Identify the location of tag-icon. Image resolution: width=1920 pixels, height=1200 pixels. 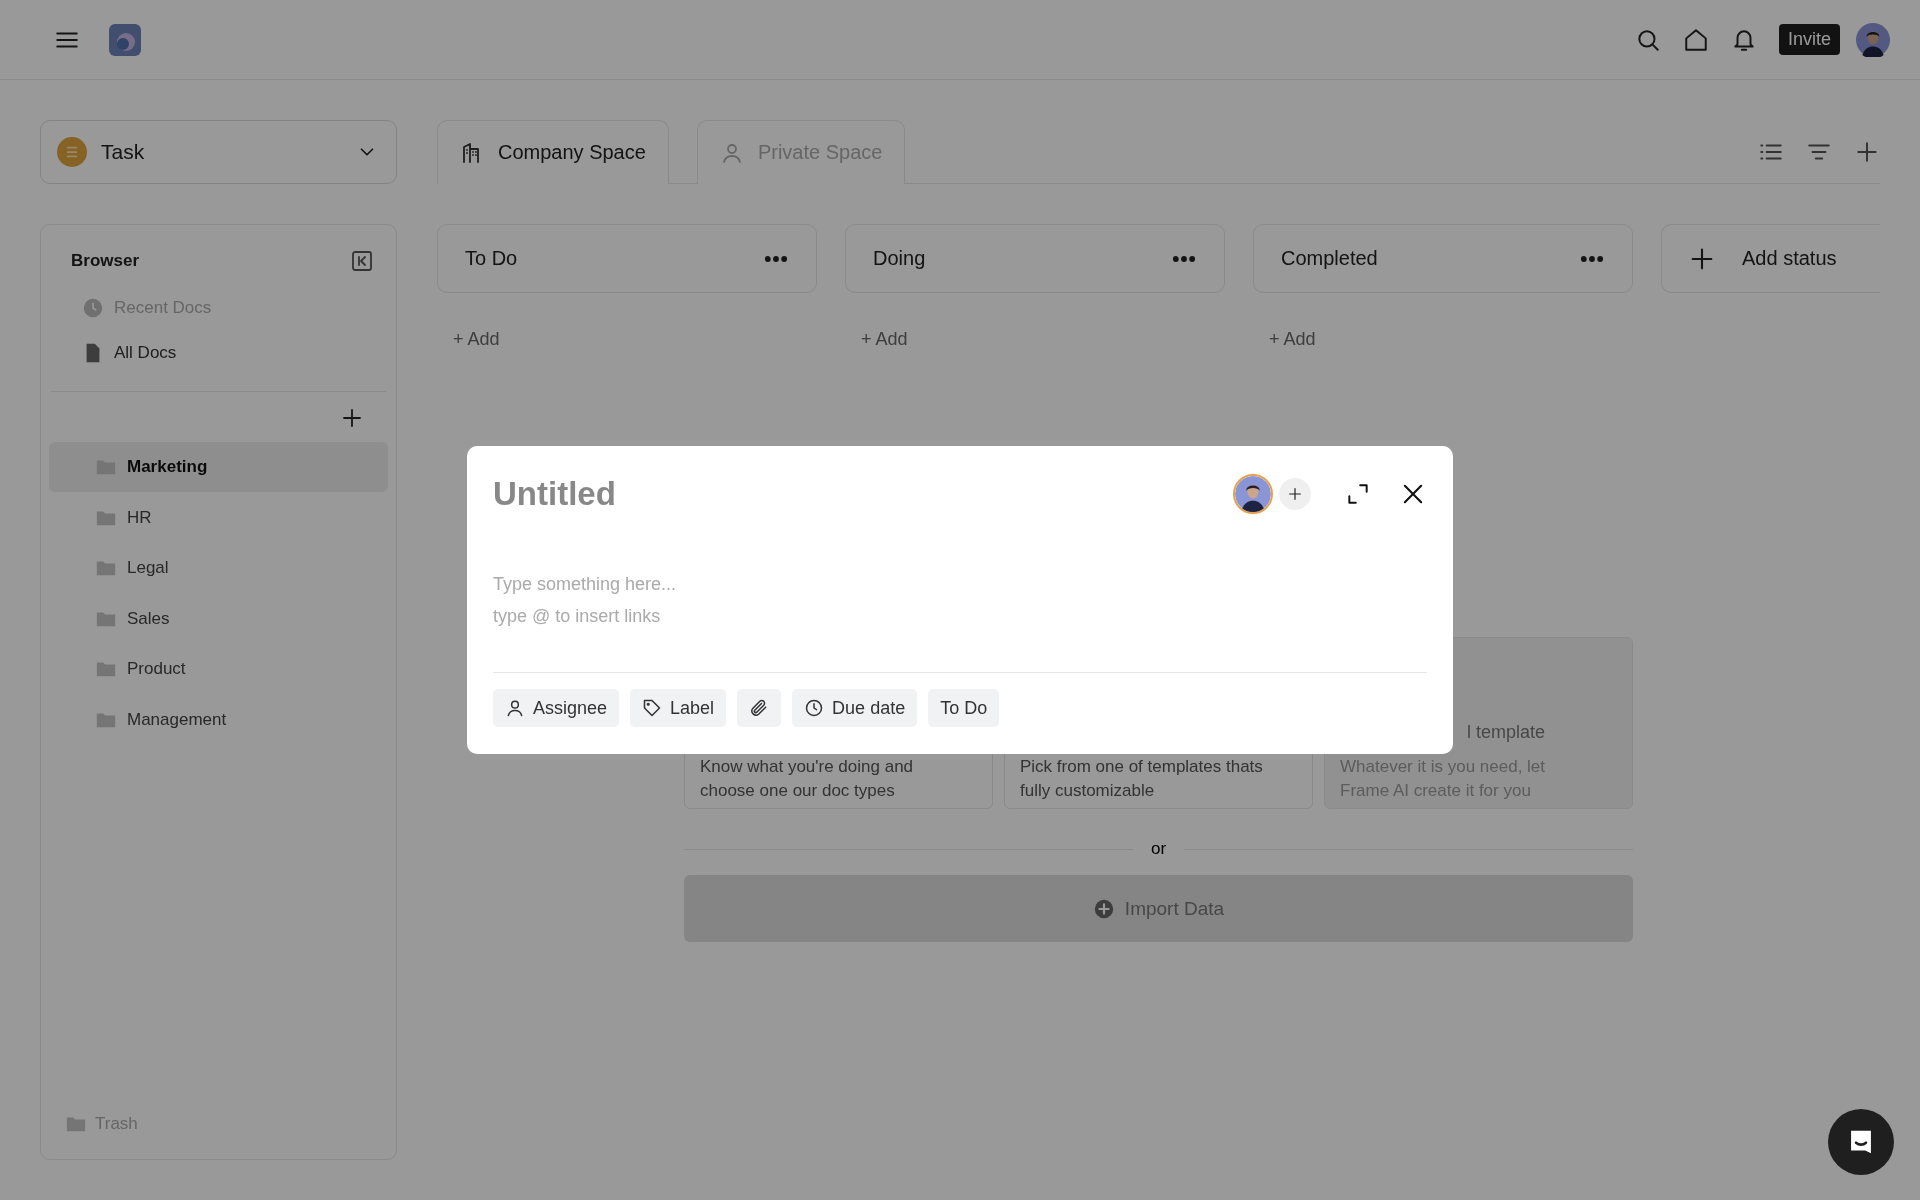
(652, 708).